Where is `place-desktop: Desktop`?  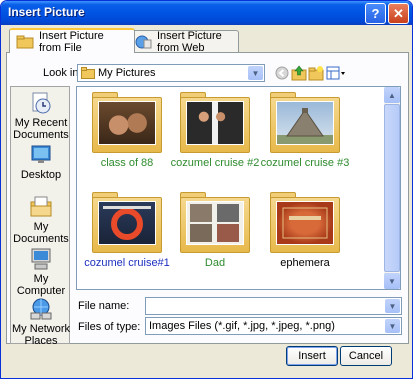 place-desktop: Desktop is located at coordinates (41, 162).